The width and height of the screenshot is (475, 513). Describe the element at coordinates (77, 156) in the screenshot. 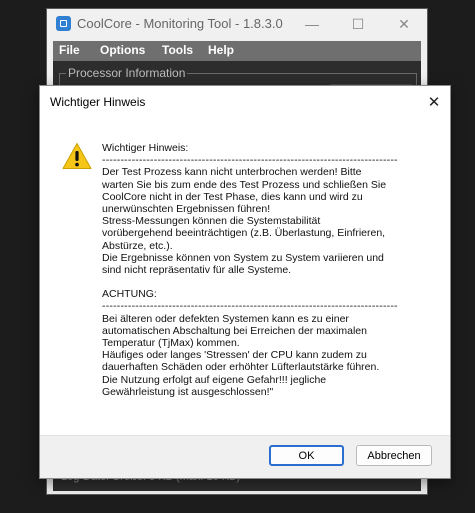

I see `warning-icon` at that location.